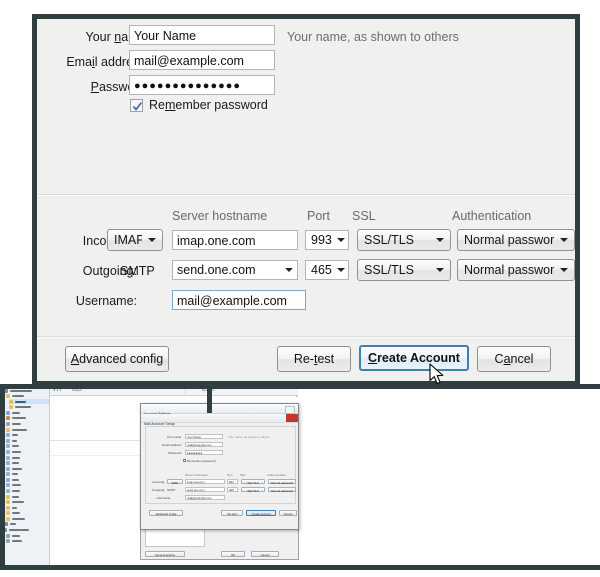 The height and width of the screenshot is (577, 600). I want to click on thumbnail-dialog-close-icon, so click(290, 410).